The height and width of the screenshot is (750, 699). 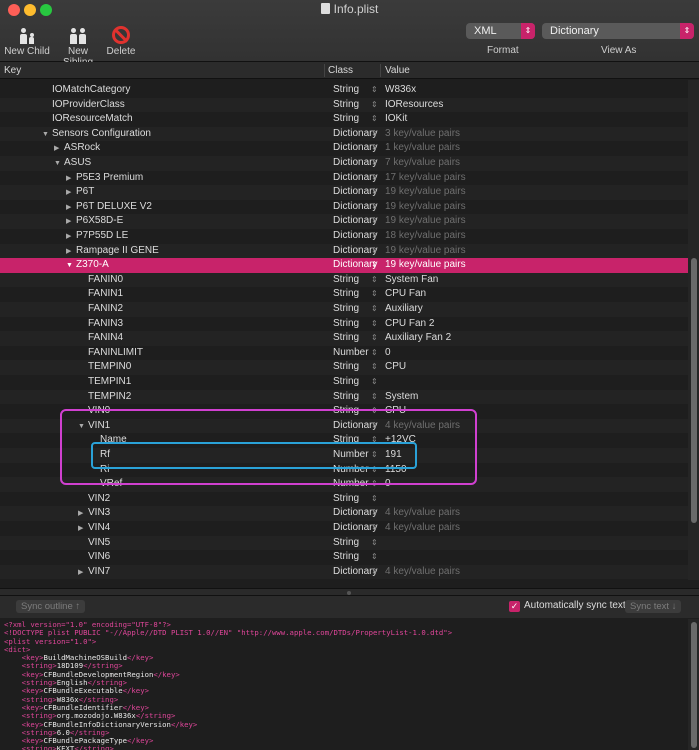 What do you see at coordinates (395, 367) in the screenshot?
I see `row-value: CPU` at bounding box center [395, 367].